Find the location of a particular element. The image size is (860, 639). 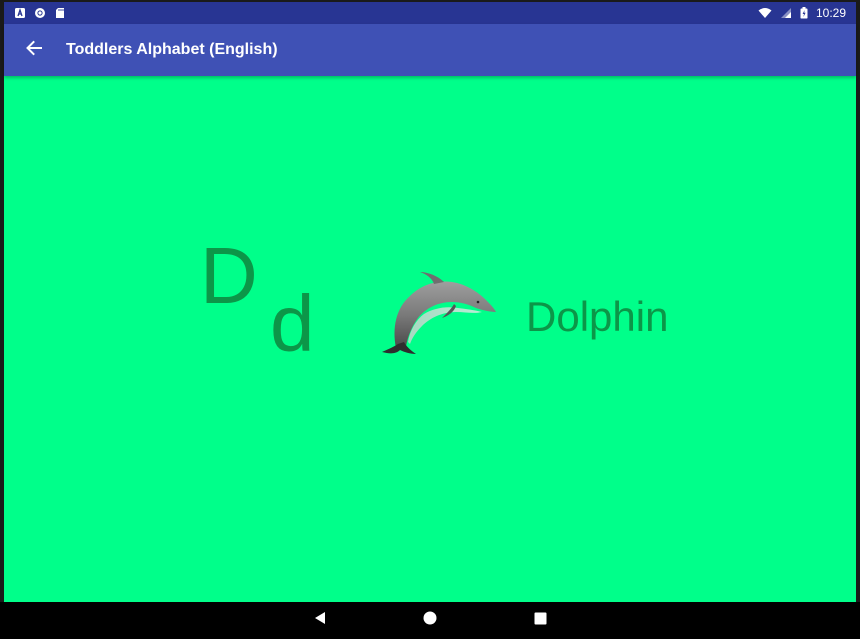

arrow-back-icon is located at coordinates (34, 50).